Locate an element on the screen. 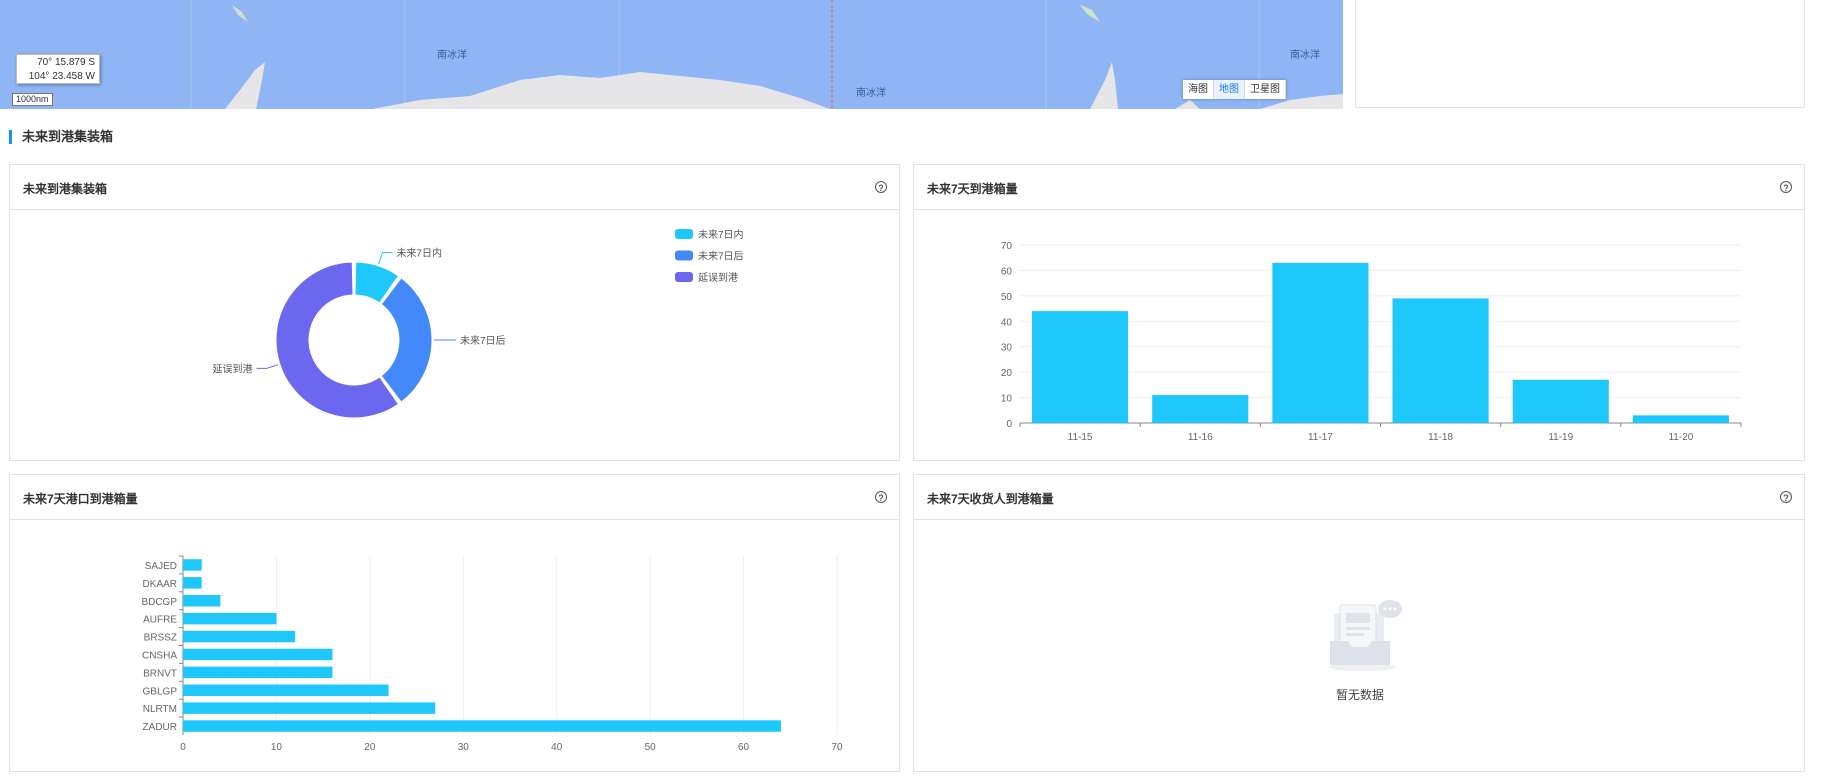  card-title: 未来7天到港箱量 is located at coordinates (972, 189).